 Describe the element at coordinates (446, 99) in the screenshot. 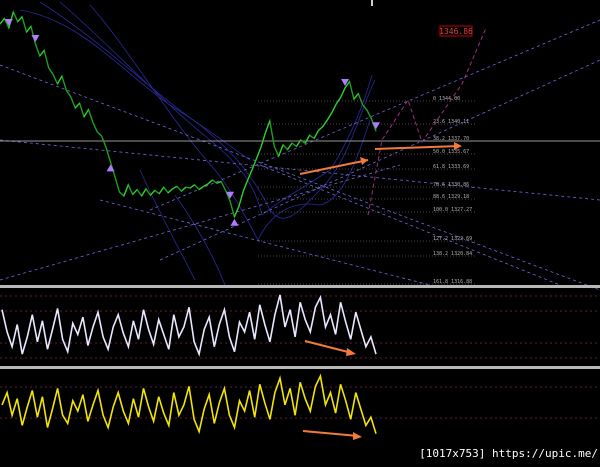

I see `fib-level-label: 0 1344.00` at that location.